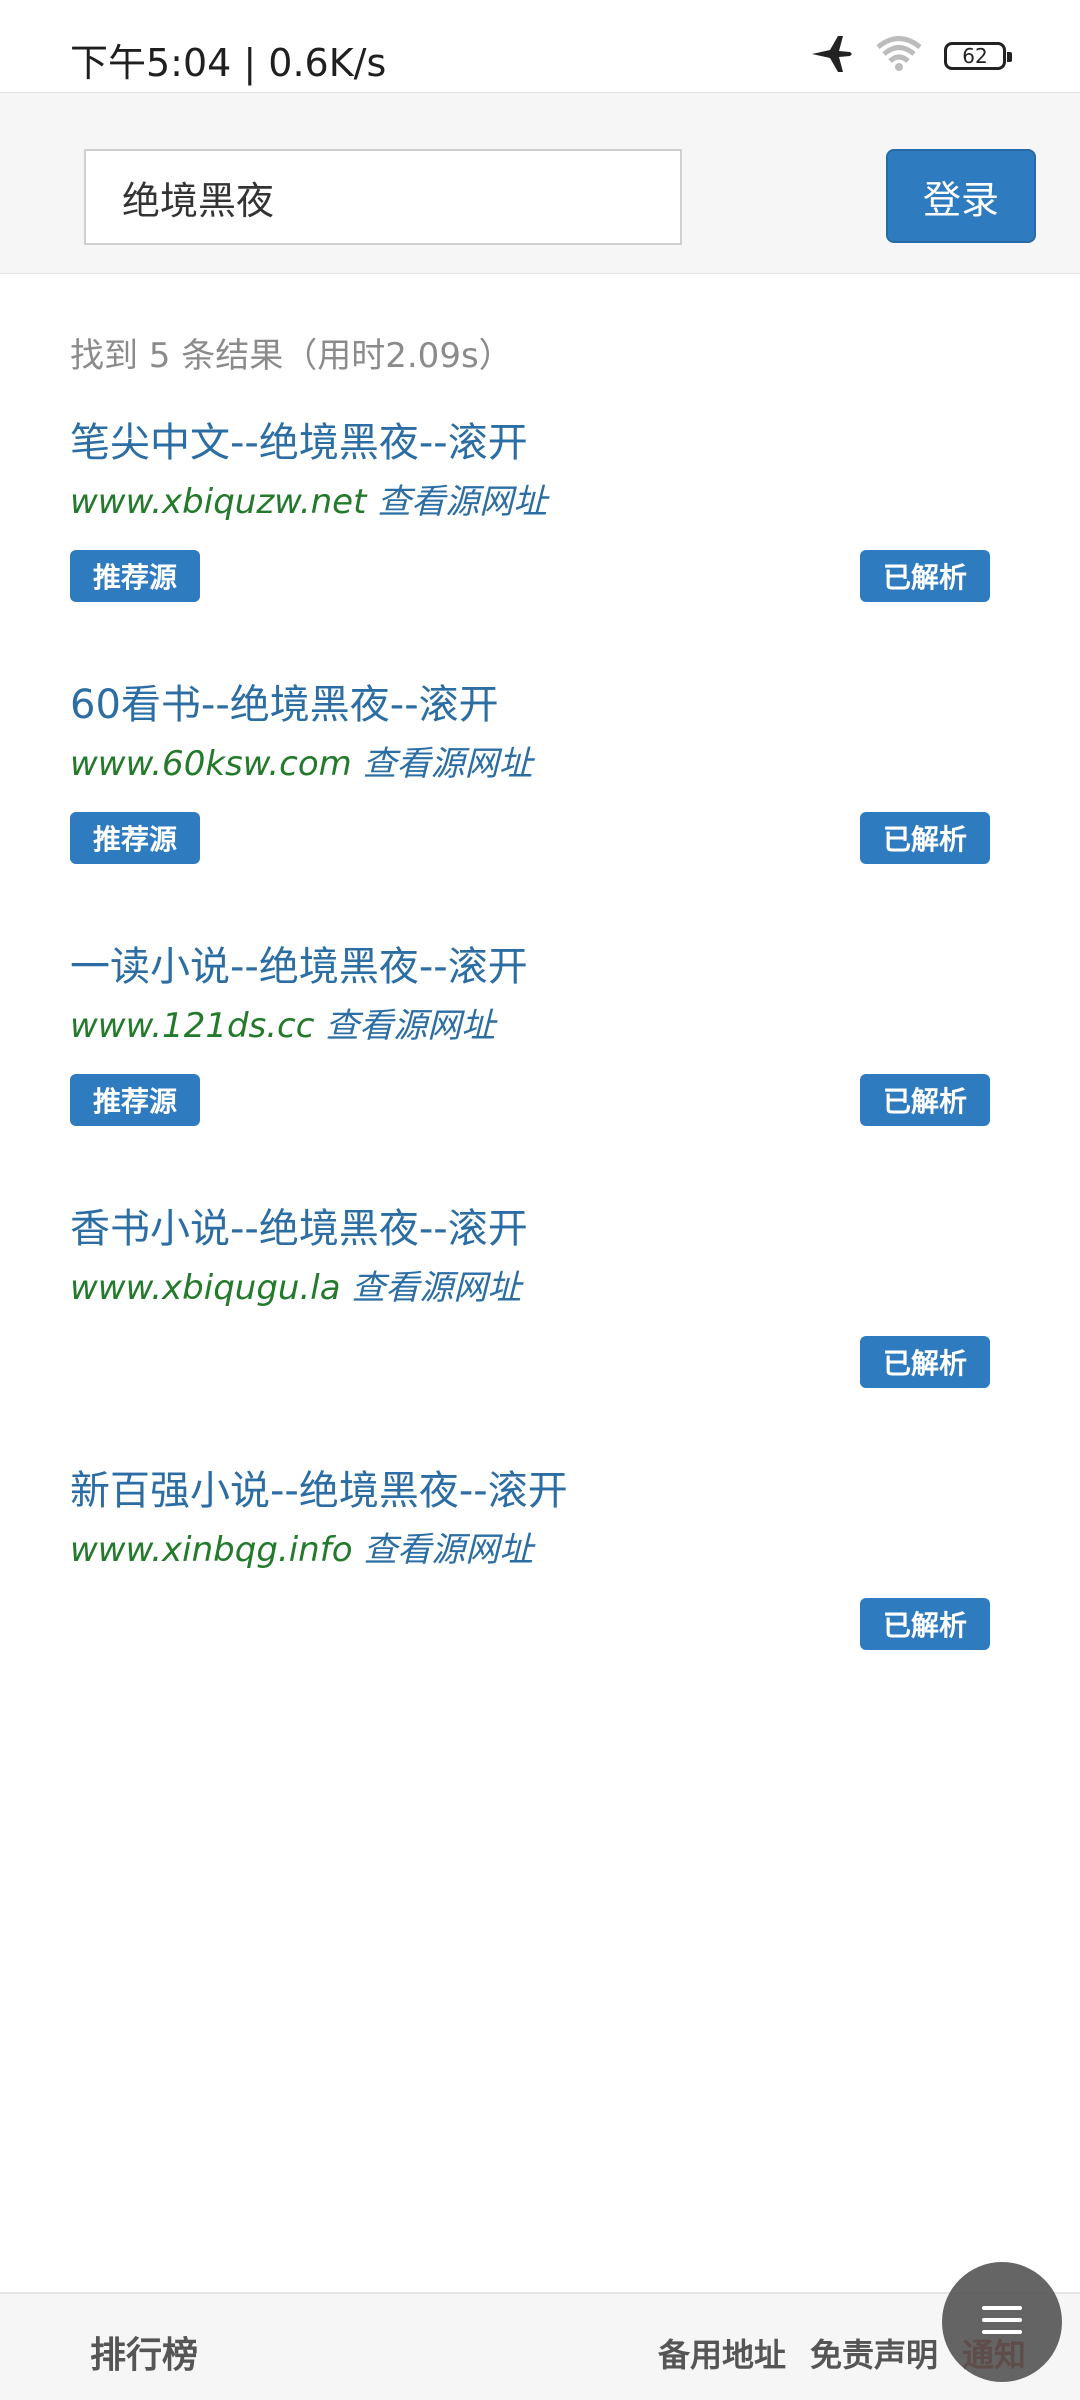 This screenshot has width=1080, height=2400. I want to click on result-summary: 找到 5 条结果（用时2.09s）, so click(291, 356).